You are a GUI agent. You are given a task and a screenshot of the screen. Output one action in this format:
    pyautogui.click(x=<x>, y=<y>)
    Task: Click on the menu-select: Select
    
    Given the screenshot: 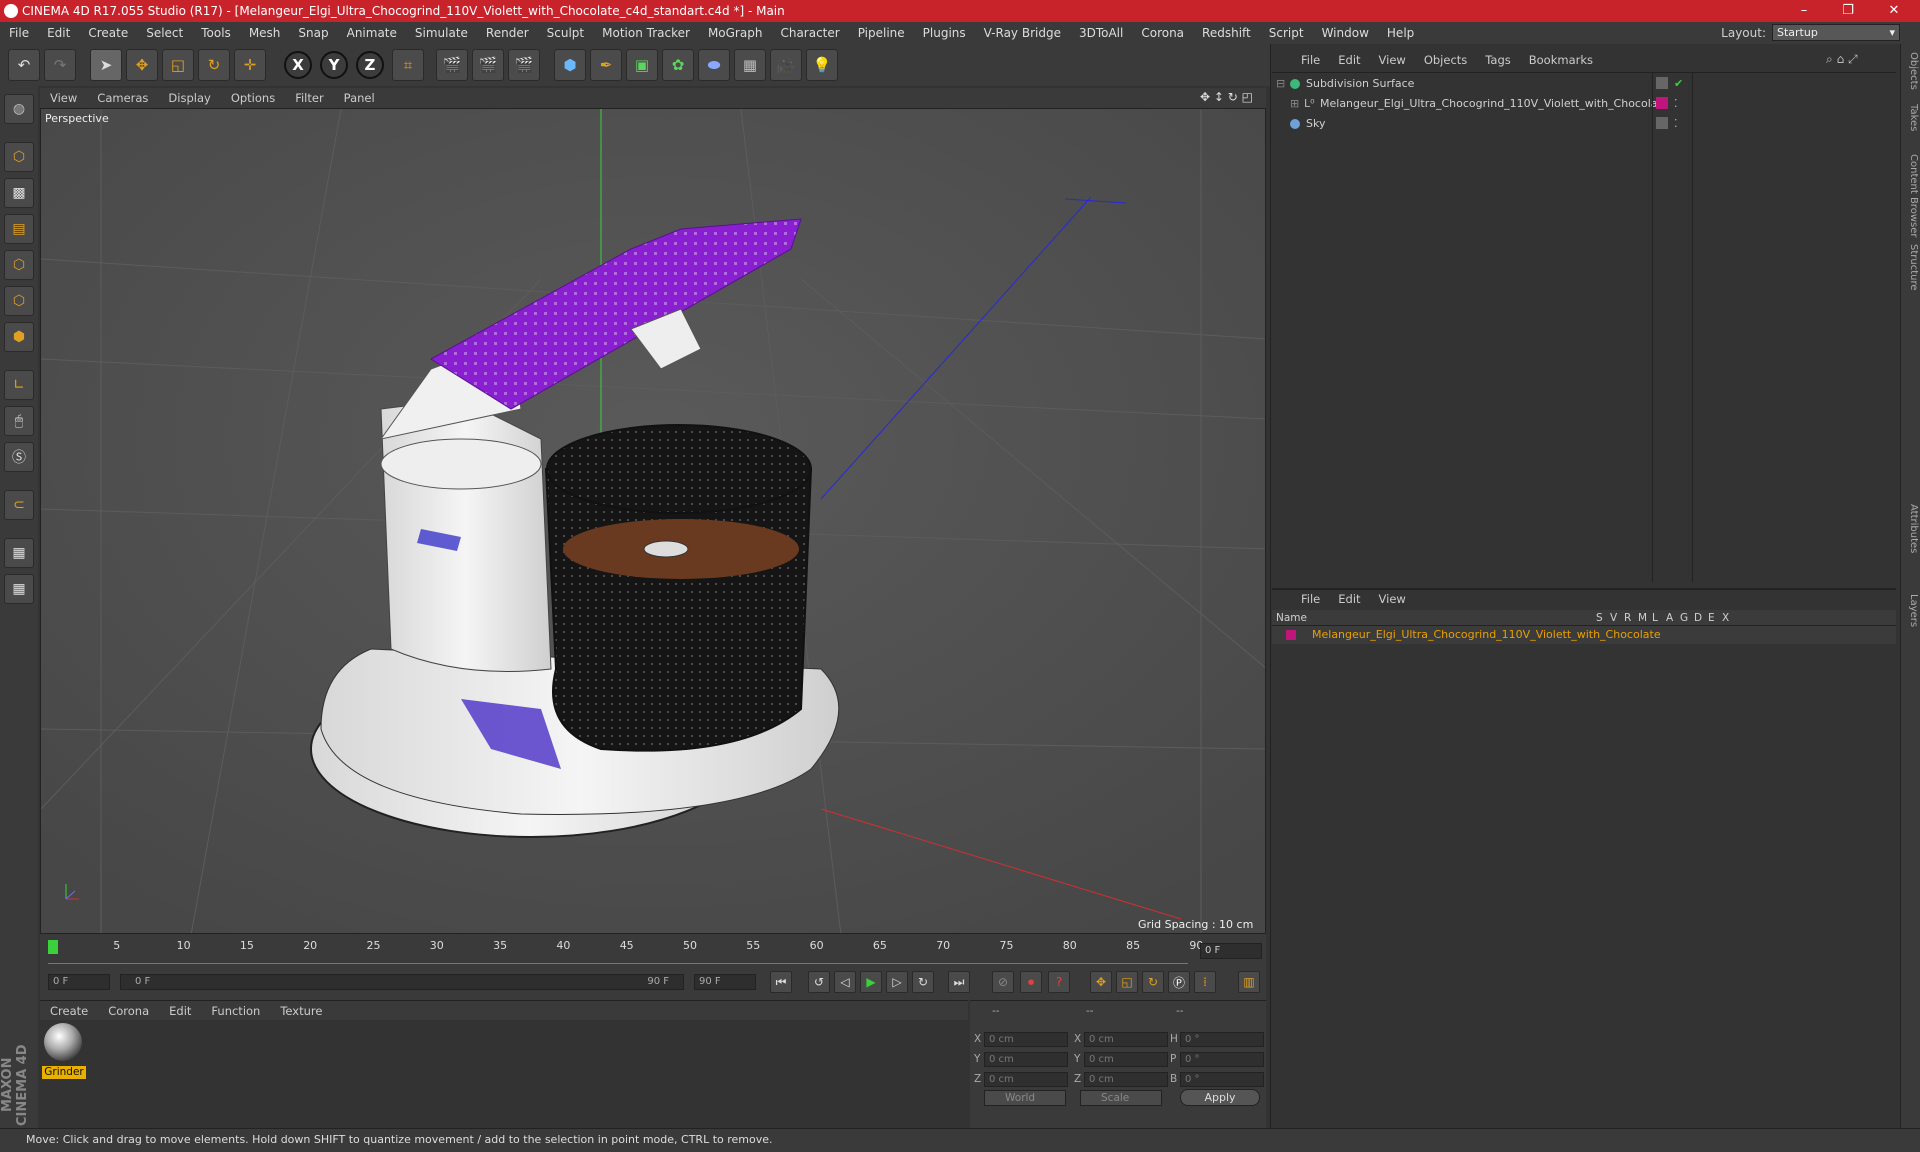 What is the action you would take?
    pyautogui.click(x=164, y=33)
    